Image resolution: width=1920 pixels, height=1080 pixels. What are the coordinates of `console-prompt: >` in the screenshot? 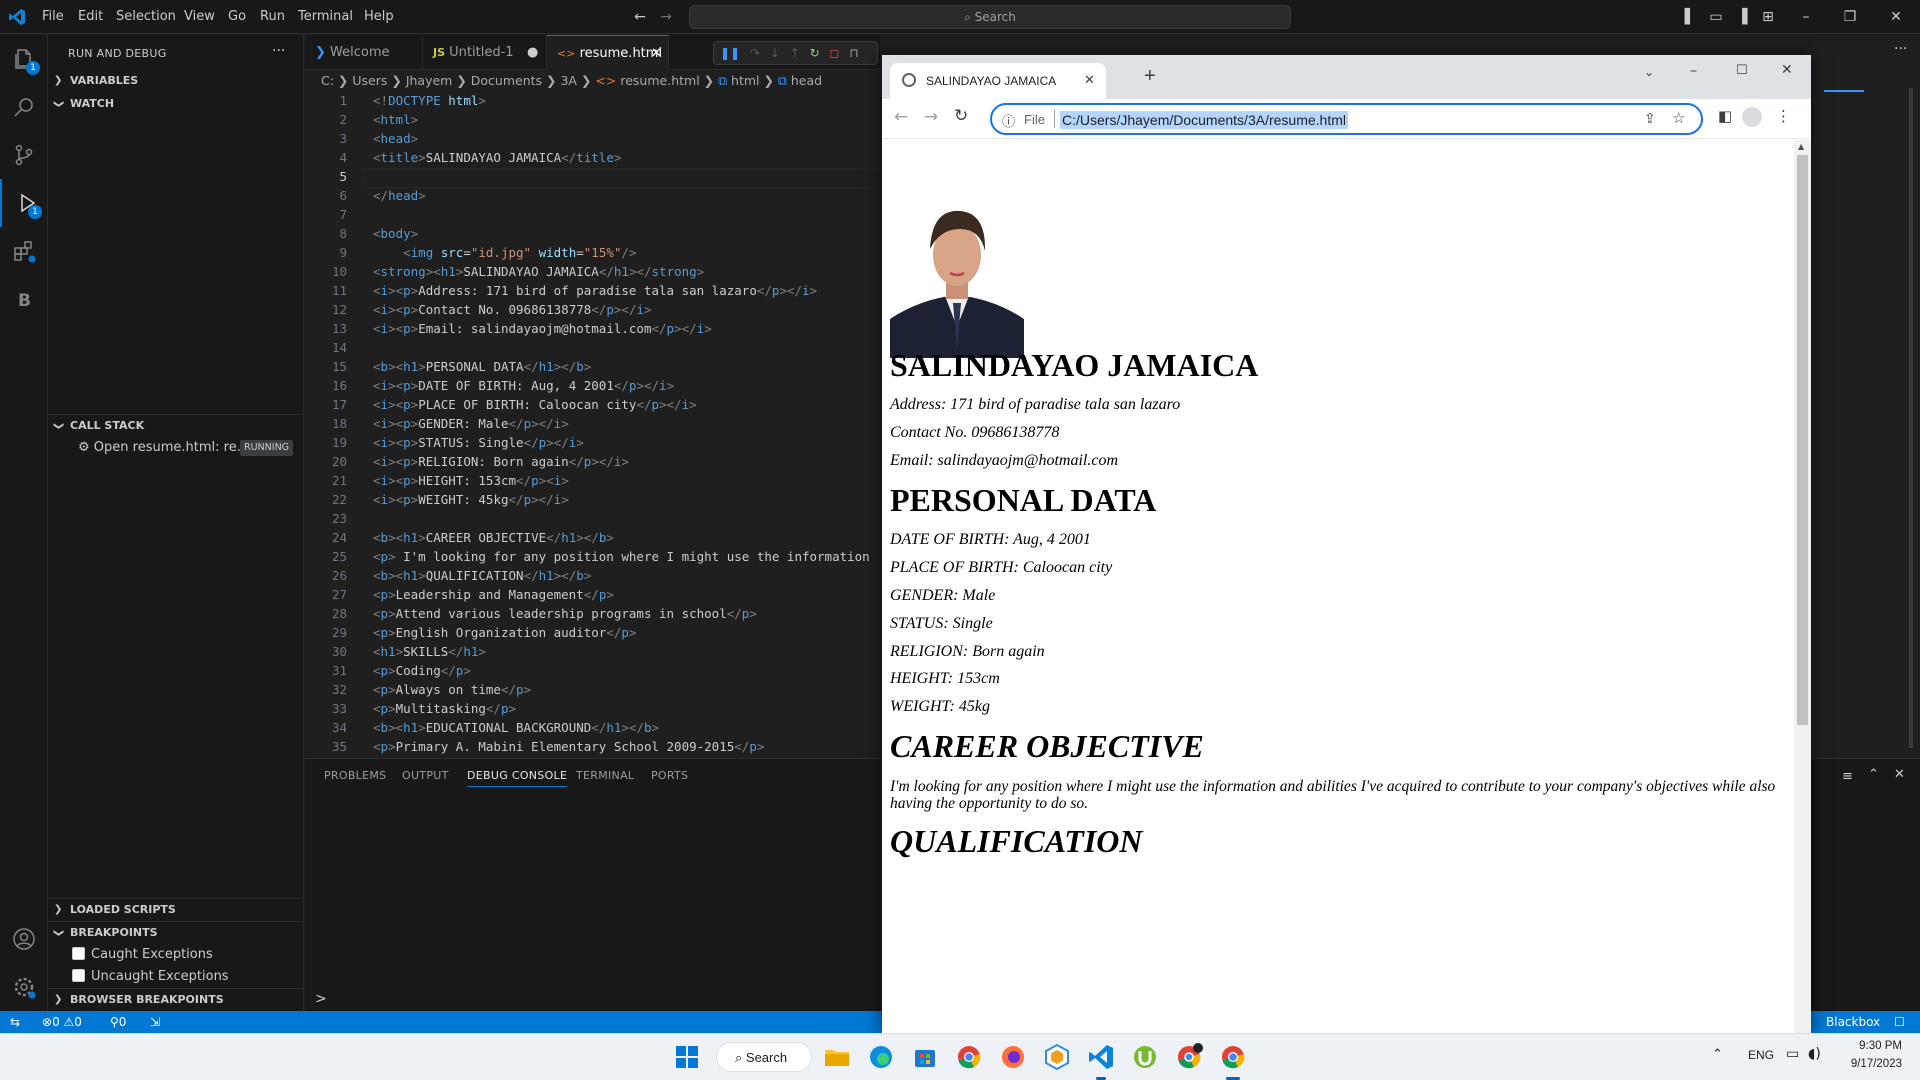 It's located at (321, 999).